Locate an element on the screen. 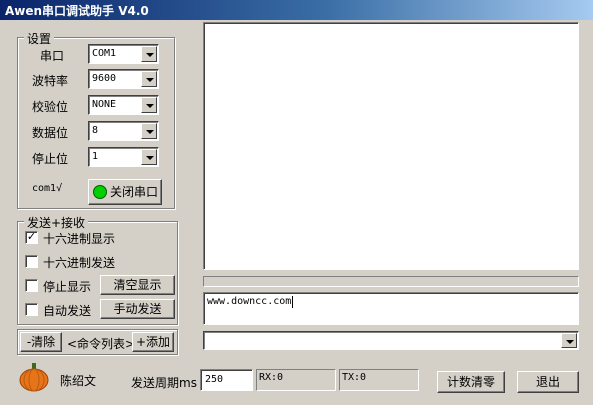 The height and width of the screenshot is (405, 593). add-command-button: +添加 is located at coordinates (153, 342).